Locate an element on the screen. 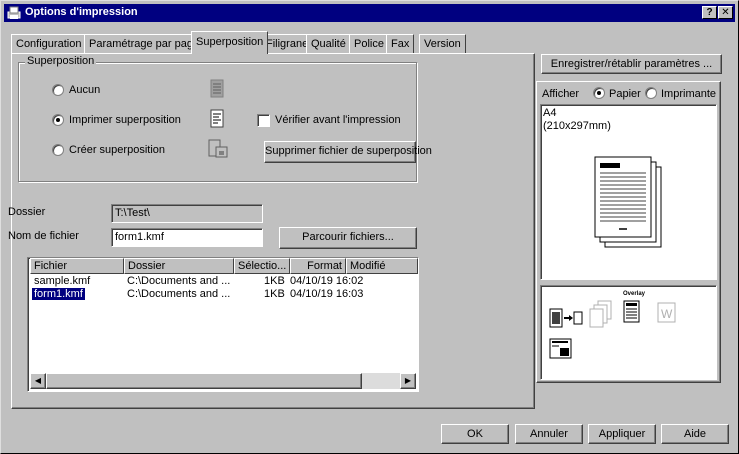 The width and height of the screenshot is (739, 454). radio-none-label: Aucun is located at coordinates (85, 90).